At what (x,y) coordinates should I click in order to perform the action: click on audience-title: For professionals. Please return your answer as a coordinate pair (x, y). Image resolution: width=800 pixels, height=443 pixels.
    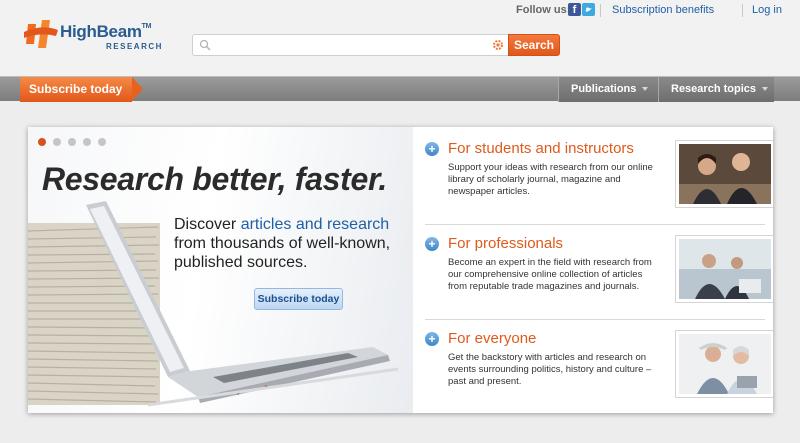
    Looking at the image, I should click on (505, 243).